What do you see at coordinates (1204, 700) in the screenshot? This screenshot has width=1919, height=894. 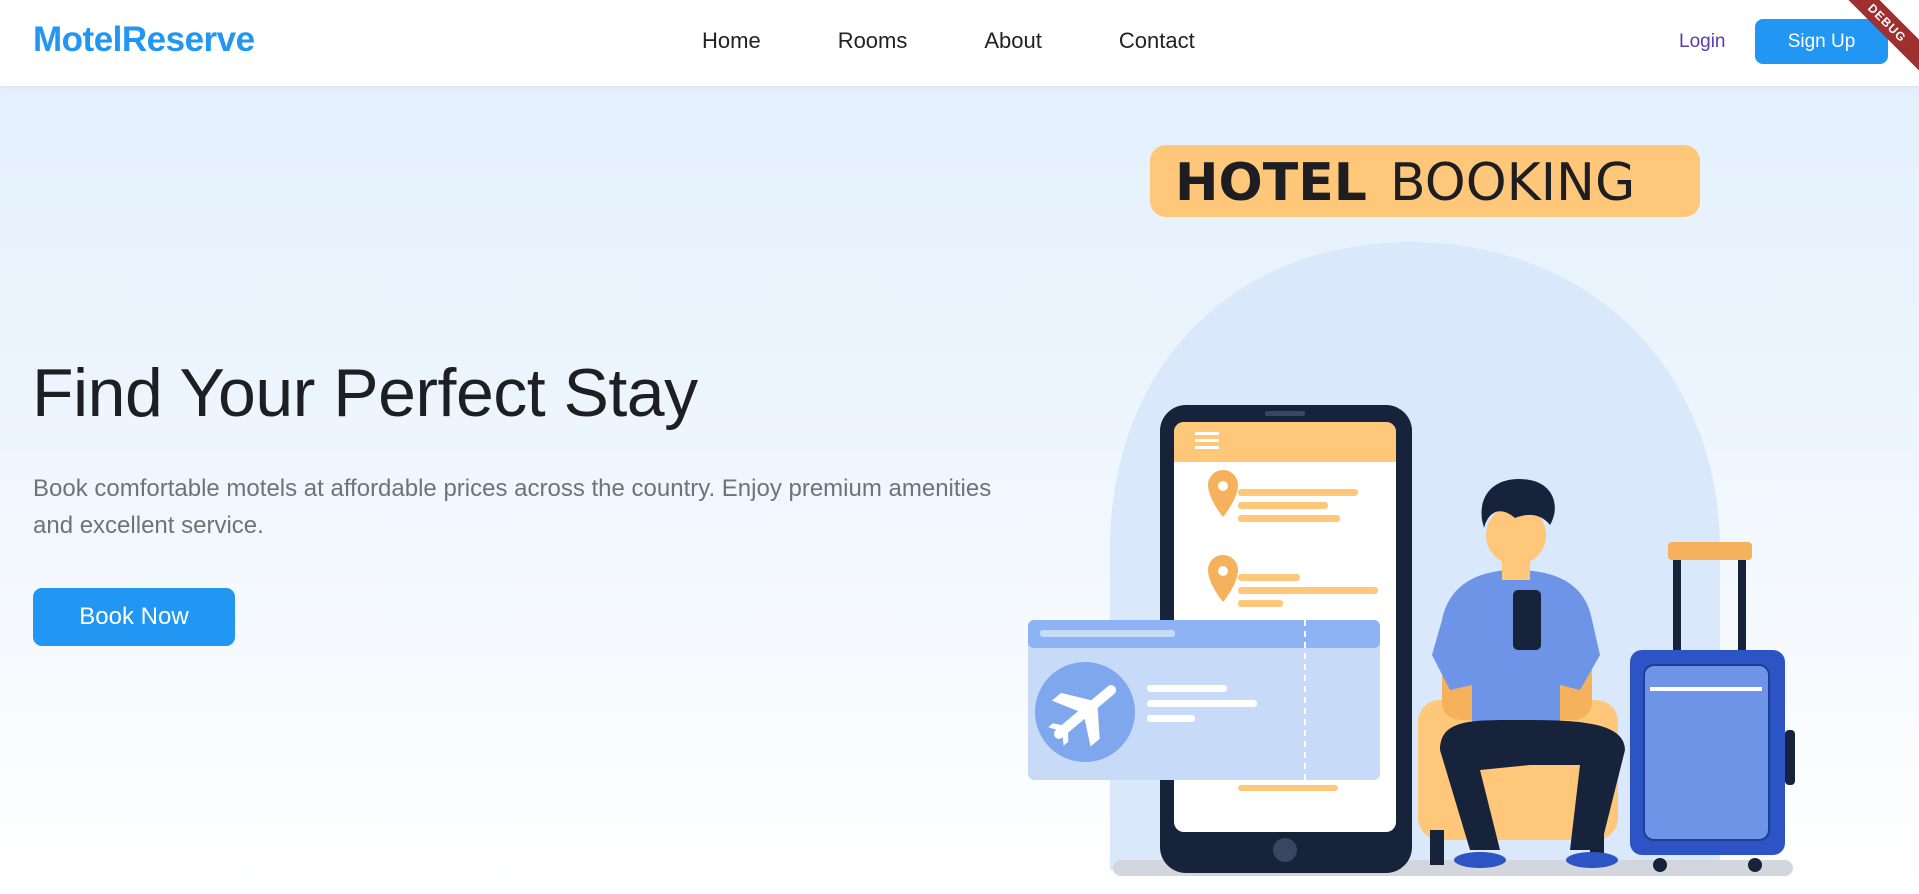 I see `boarding-pass-icon` at bounding box center [1204, 700].